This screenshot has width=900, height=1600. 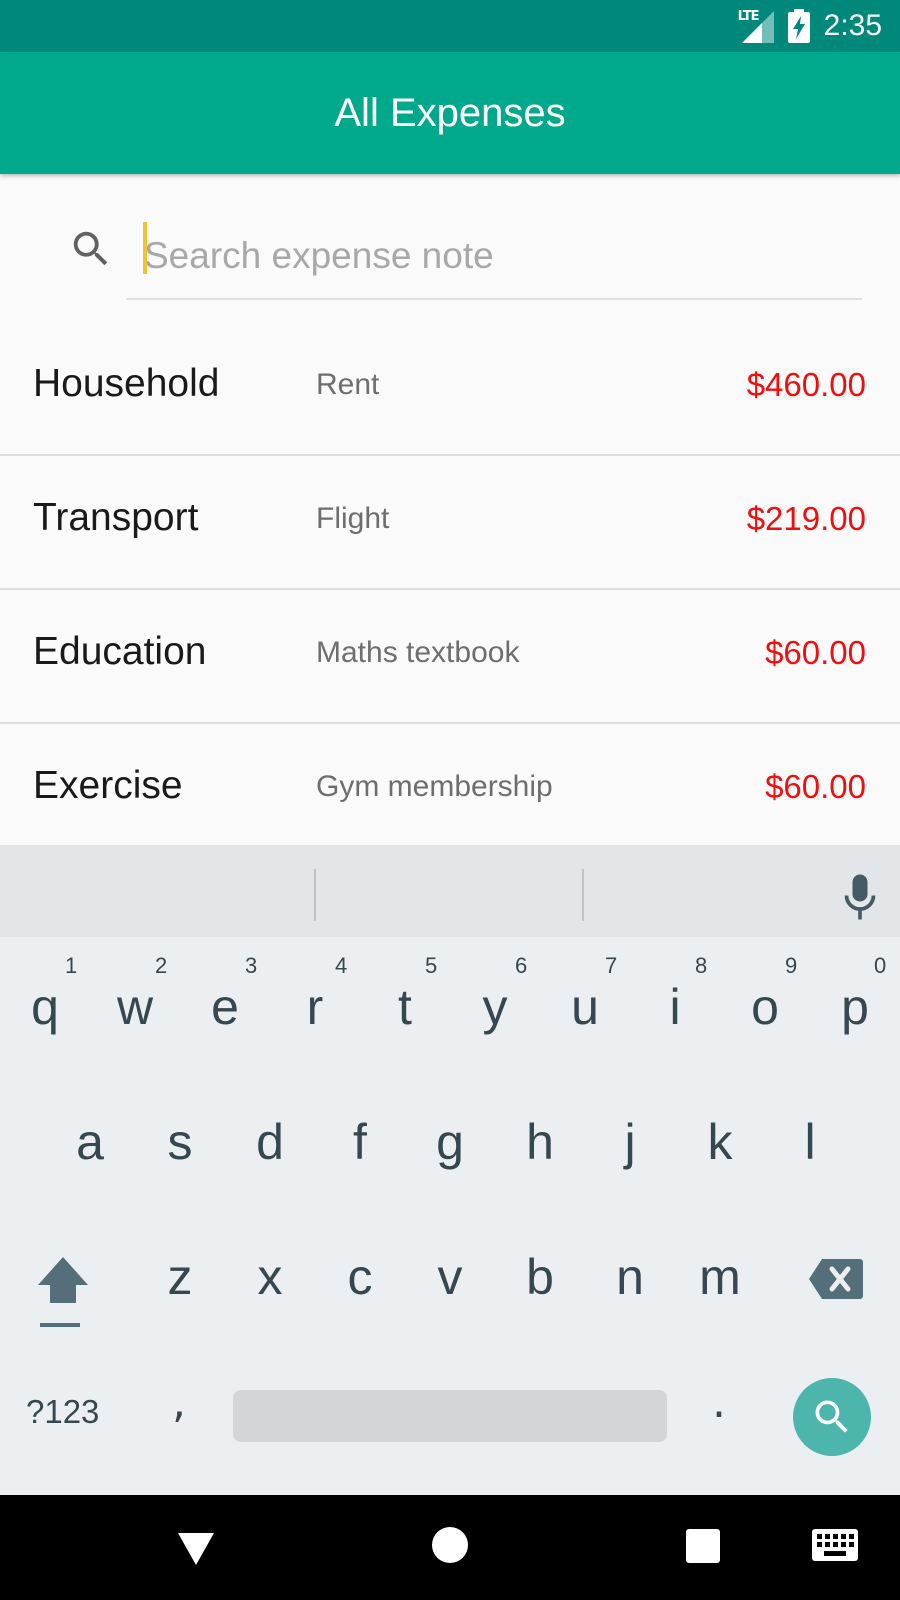 I want to click on key-hint-5: 5, so click(x=431, y=965).